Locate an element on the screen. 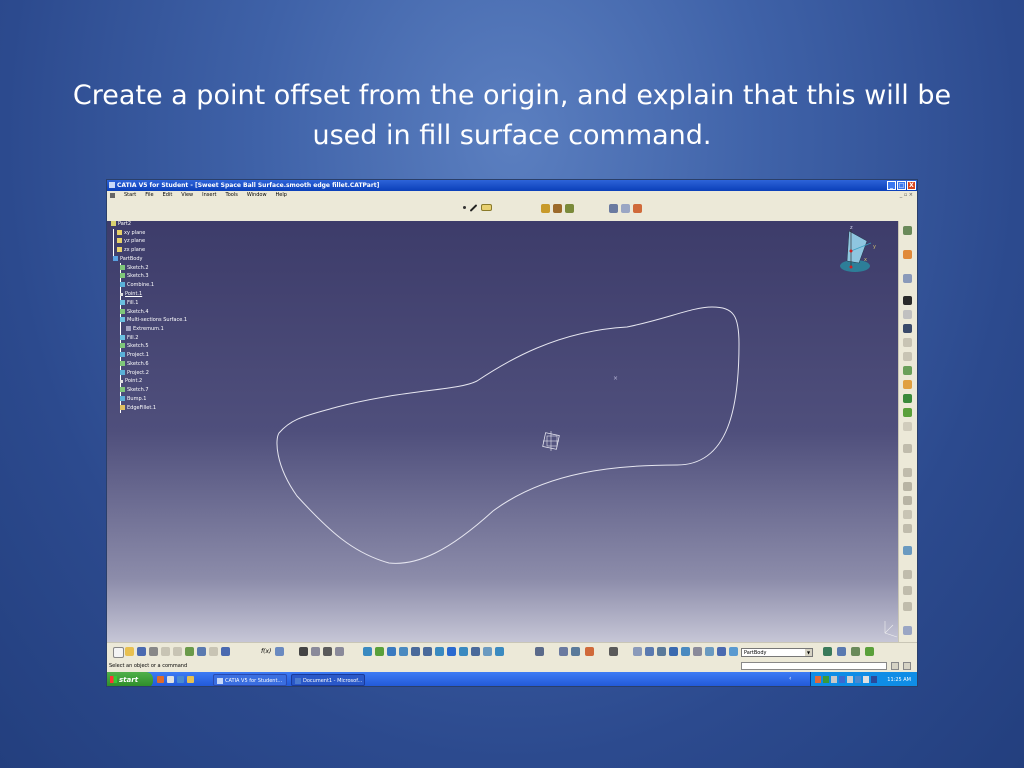  apply-material-icon is located at coordinates (637, 208).